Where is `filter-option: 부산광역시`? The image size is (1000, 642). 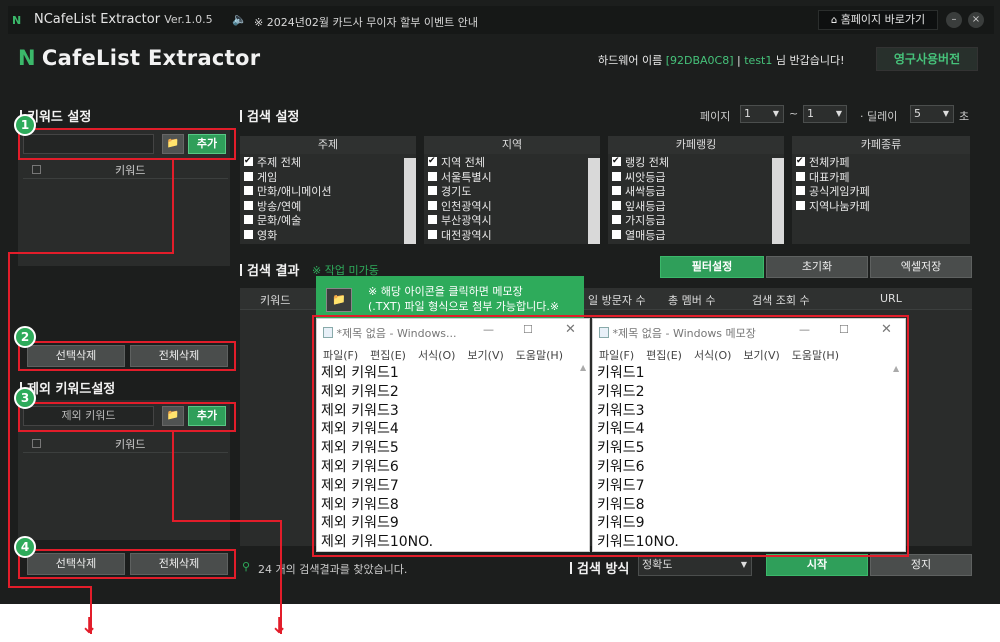 filter-option: 부산광역시 is located at coordinates (514, 221).